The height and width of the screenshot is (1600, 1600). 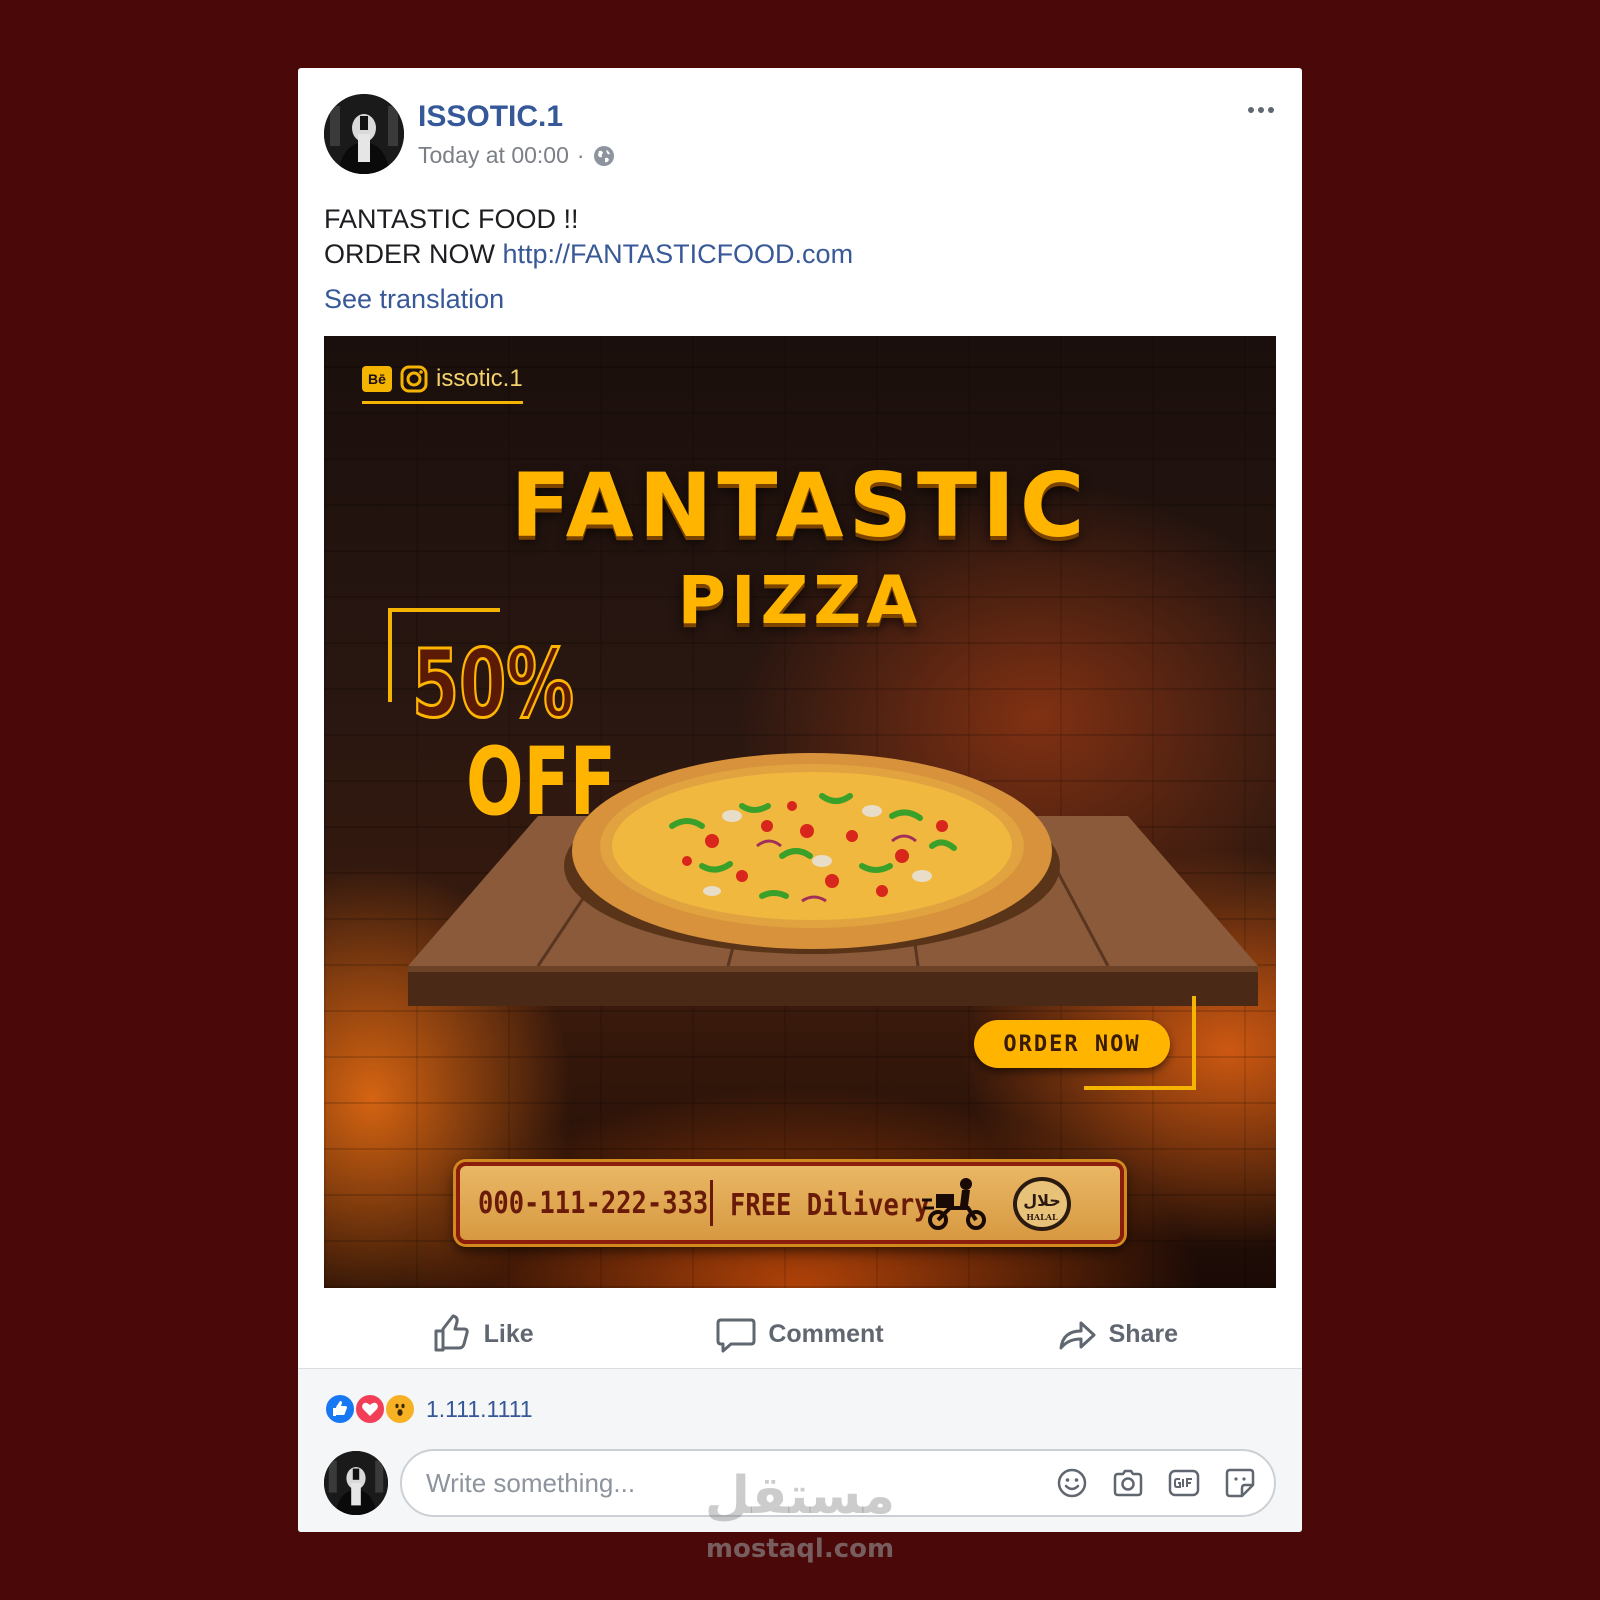 What do you see at coordinates (340, 1409) in the screenshot?
I see `like-reaction-icon` at bounding box center [340, 1409].